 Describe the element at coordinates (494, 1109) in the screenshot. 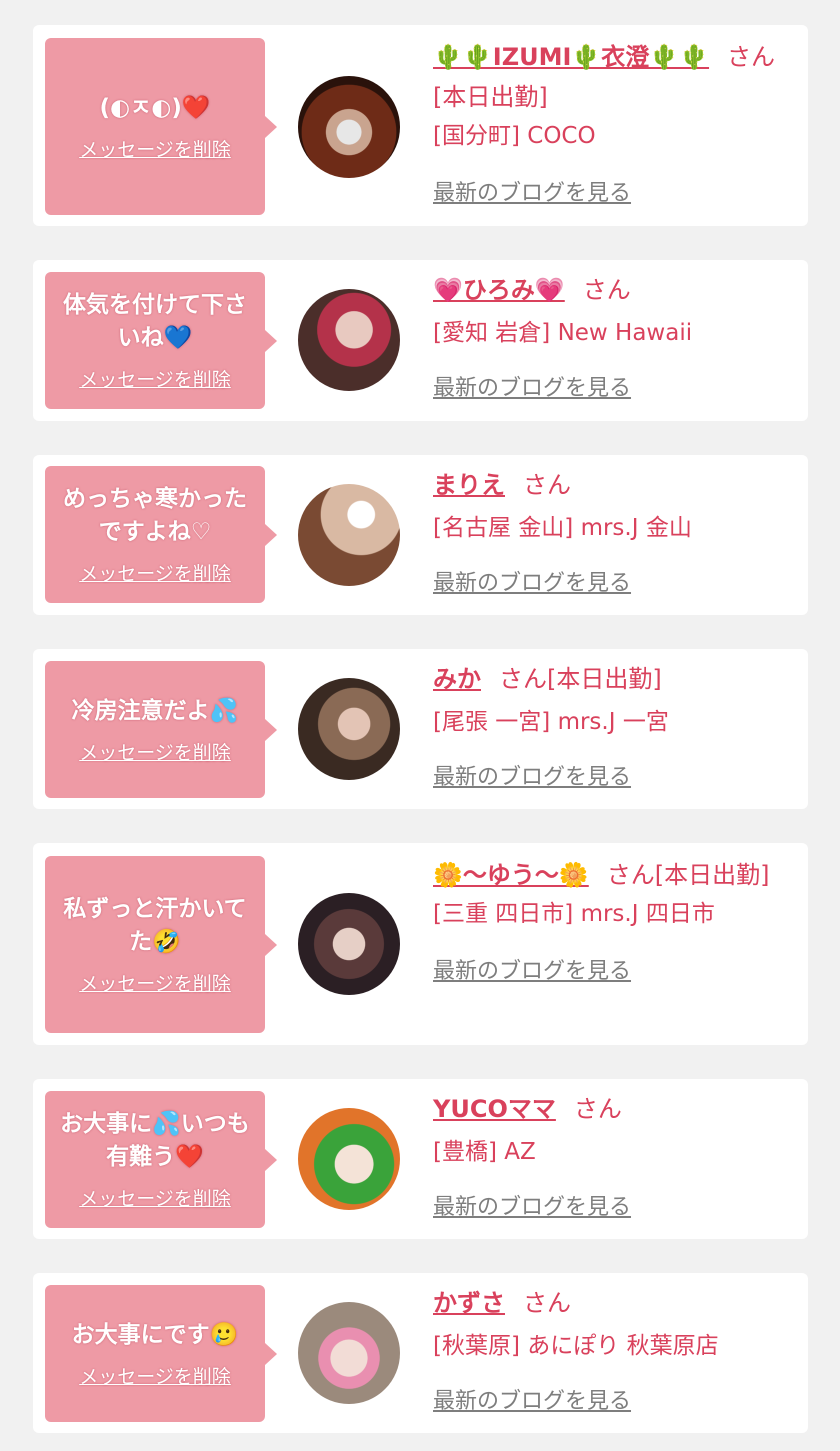

I see `profile-name-link: YUCOママ` at that location.